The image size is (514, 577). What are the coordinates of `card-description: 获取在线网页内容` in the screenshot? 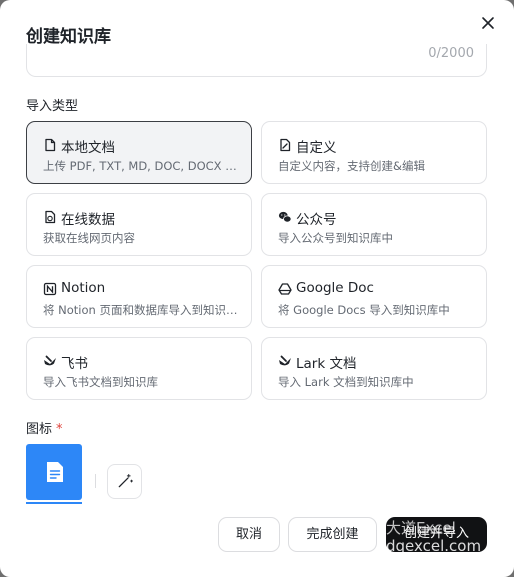 It's located at (89, 238).